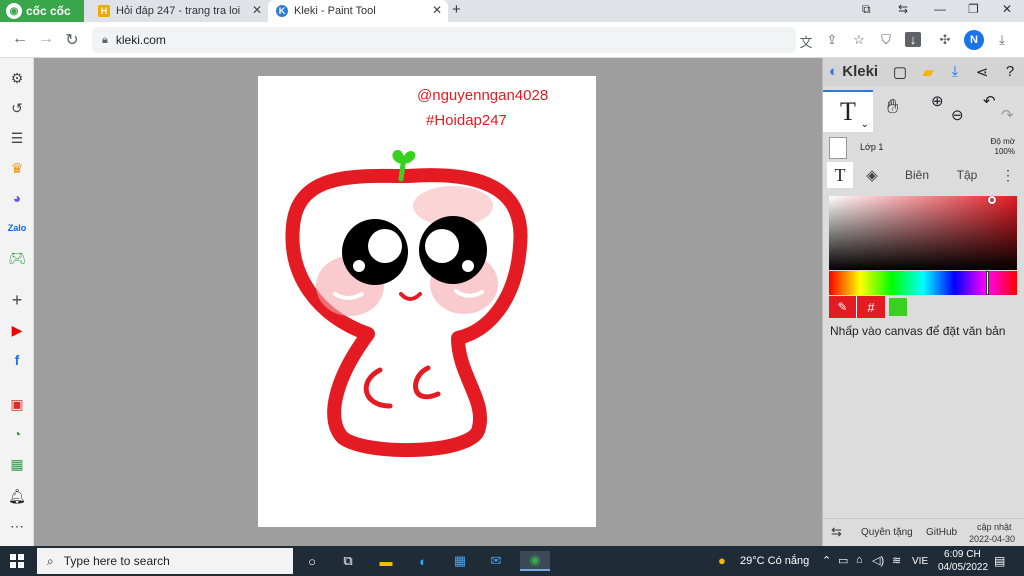 The image size is (1024, 576). Describe the element at coordinates (774, 561) in the screenshot. I see `weather-text: 29°C Có nắng` at that location.